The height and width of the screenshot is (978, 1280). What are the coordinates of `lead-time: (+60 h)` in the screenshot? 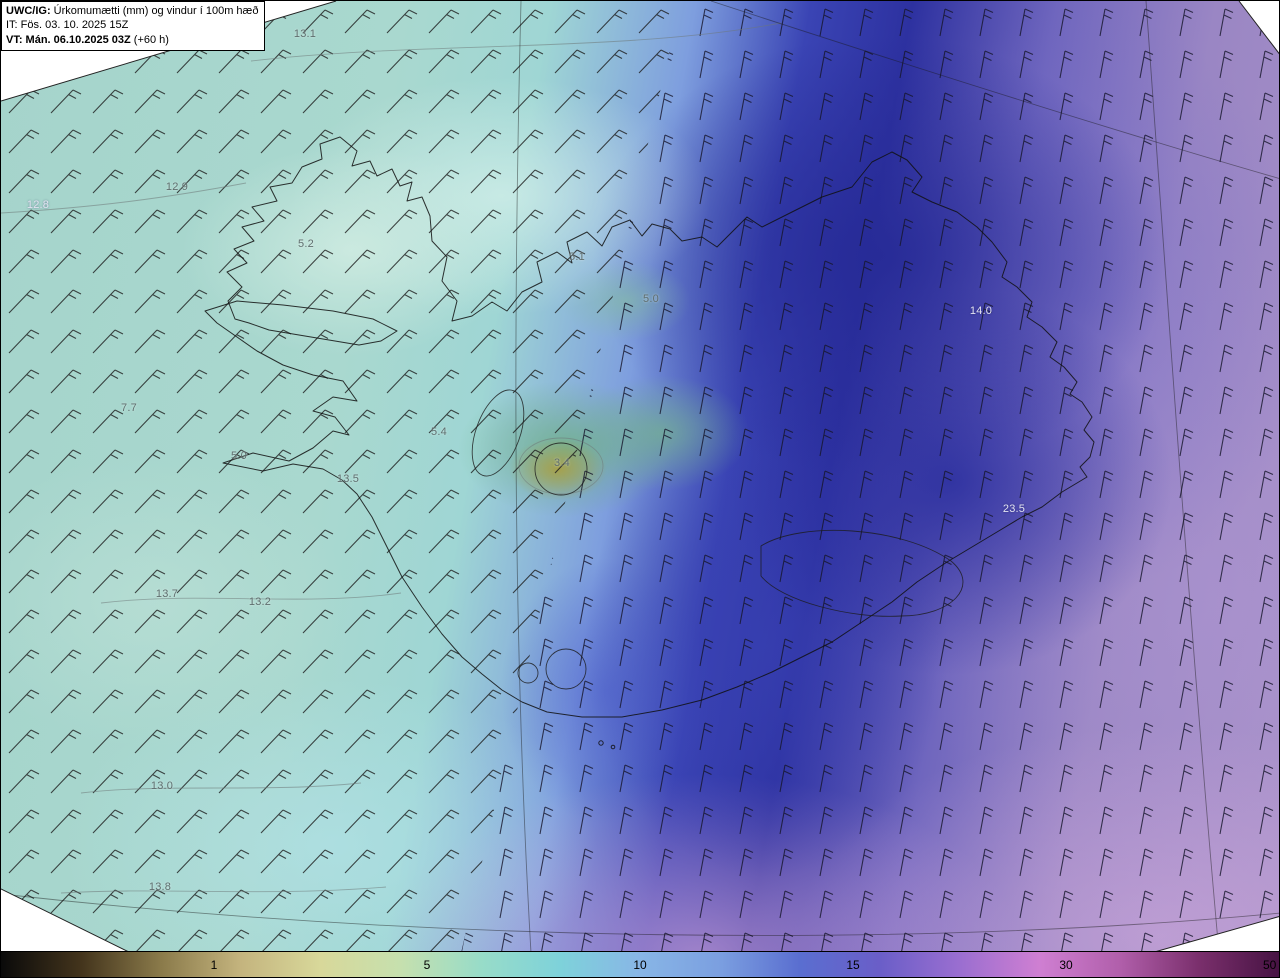 It's located at (151, 39).